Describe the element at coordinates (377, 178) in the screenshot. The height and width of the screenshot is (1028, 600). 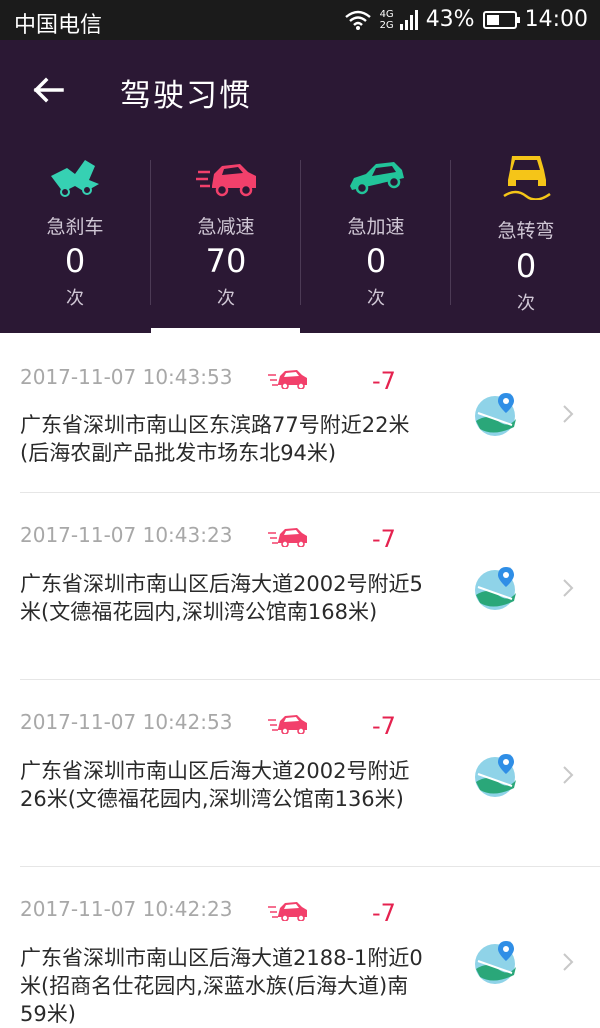
I see `hard-accel-icon` at that location.